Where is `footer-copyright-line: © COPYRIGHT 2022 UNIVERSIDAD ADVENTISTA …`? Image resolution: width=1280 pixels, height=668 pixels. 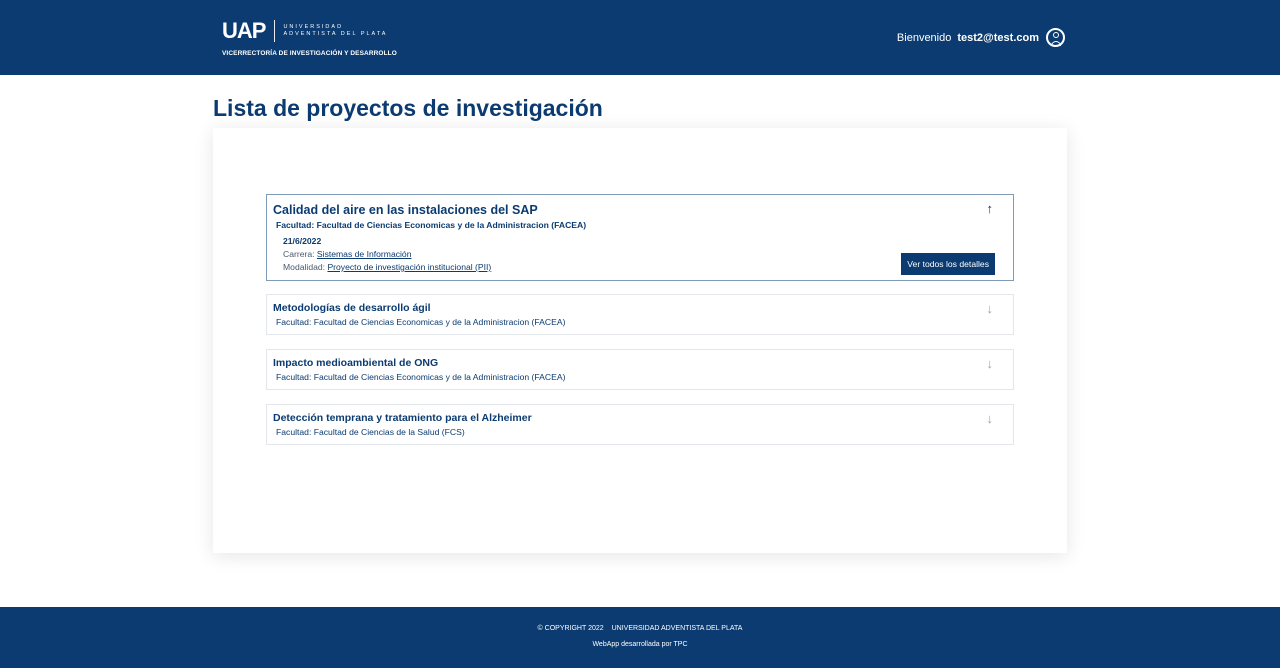
footer-copyright-line: © COPYRIGHT 2022 UNIVERSIDAD ADVENTISTA … is located at coordinates (640, 628).